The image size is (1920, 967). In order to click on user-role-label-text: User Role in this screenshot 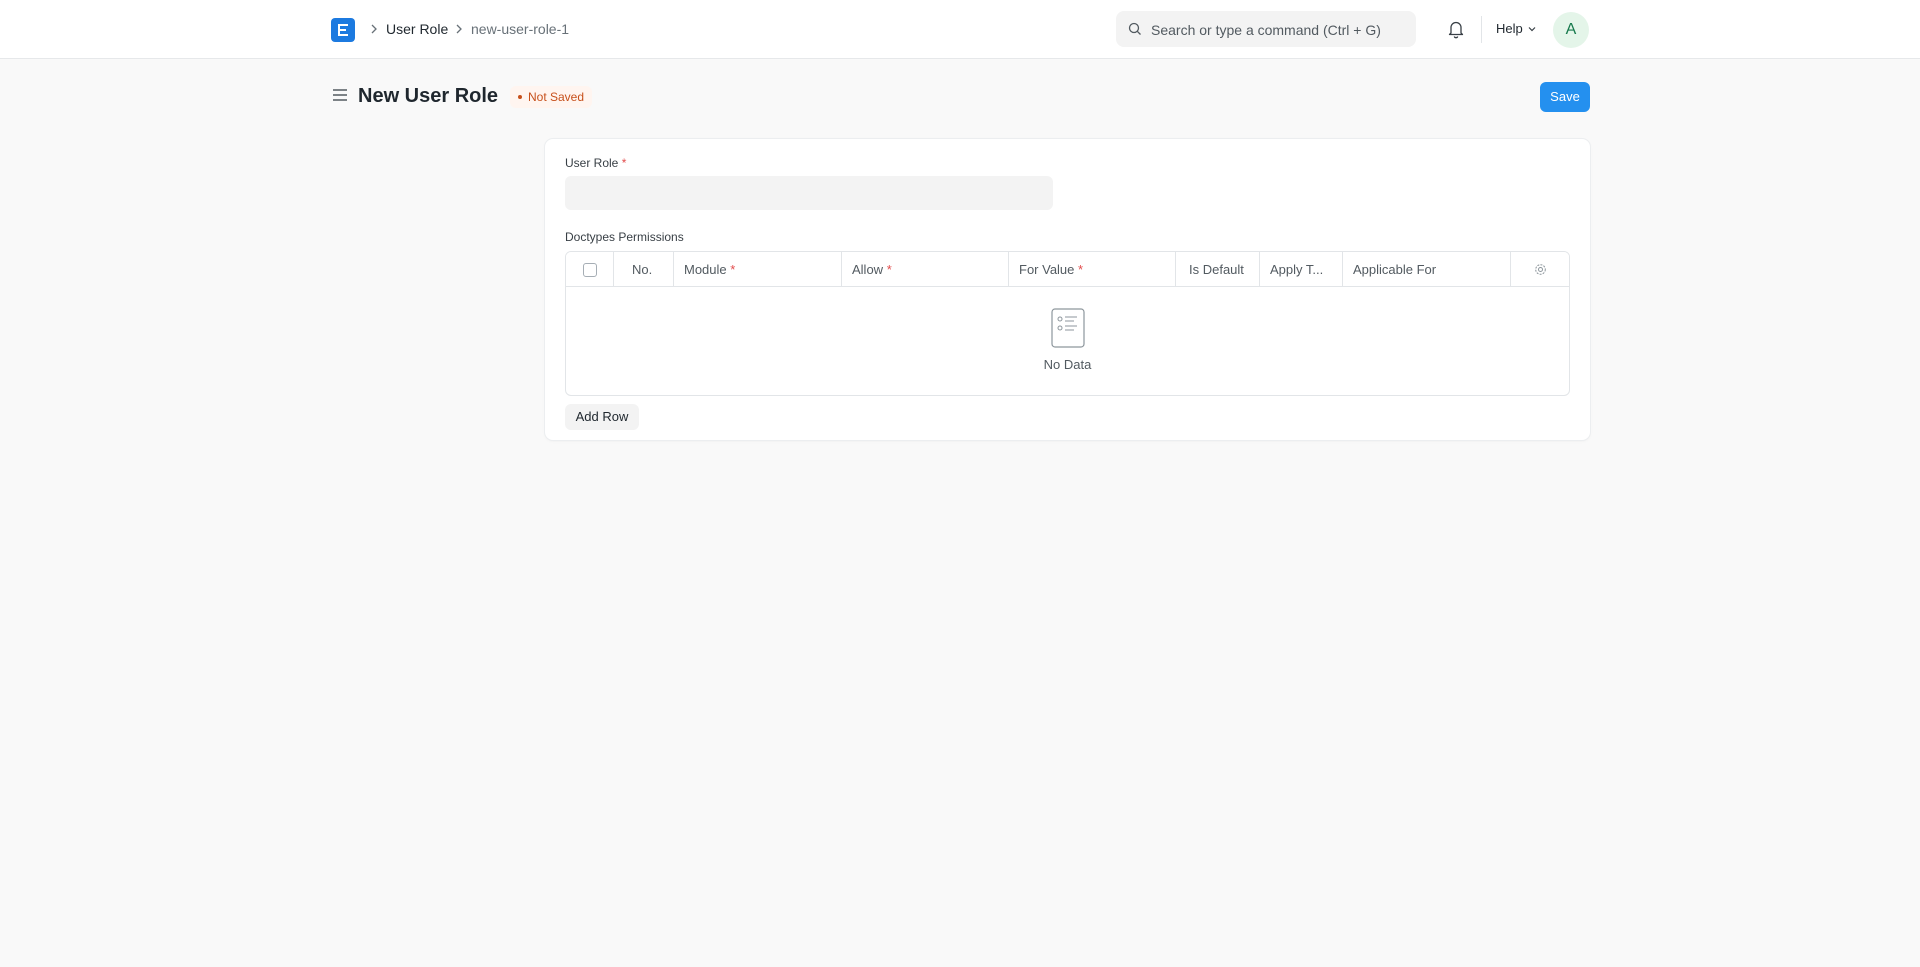, I will do `click(592, 163)`.